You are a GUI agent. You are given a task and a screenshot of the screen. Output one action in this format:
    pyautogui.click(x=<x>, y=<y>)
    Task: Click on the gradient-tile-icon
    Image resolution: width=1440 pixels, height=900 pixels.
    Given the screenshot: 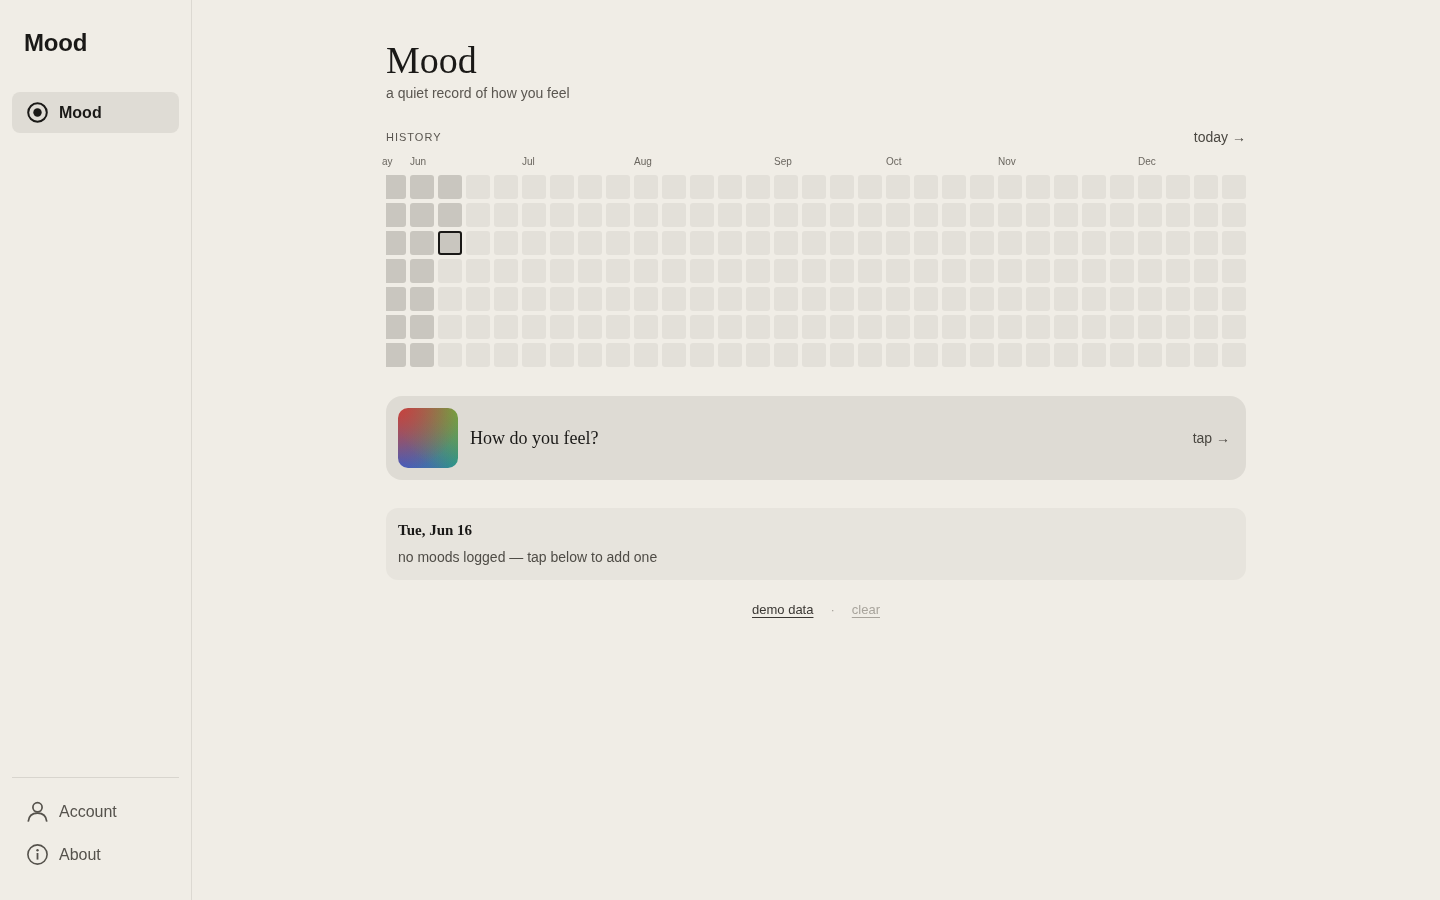 What is the action you would take?
    pyautogui.click(x=428, y=438)
    